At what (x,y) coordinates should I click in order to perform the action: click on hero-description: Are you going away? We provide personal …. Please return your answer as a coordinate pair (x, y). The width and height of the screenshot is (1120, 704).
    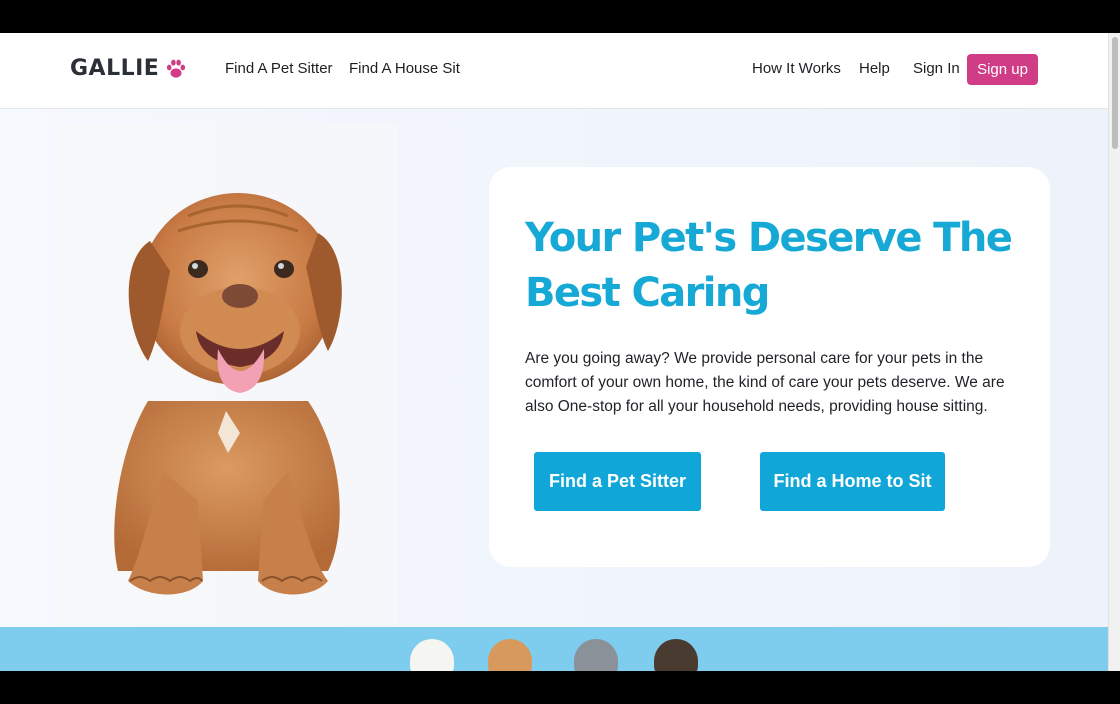
    Looking at the image, I should click on (765, 382).